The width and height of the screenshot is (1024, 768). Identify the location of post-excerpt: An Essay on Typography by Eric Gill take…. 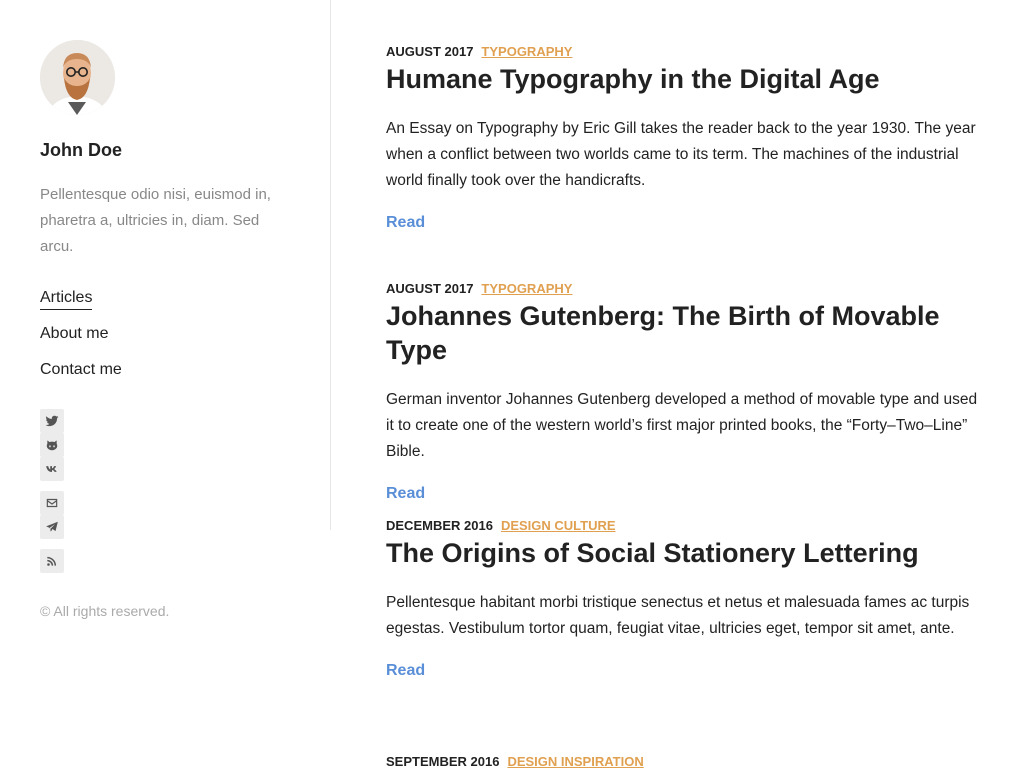
(681, 154).